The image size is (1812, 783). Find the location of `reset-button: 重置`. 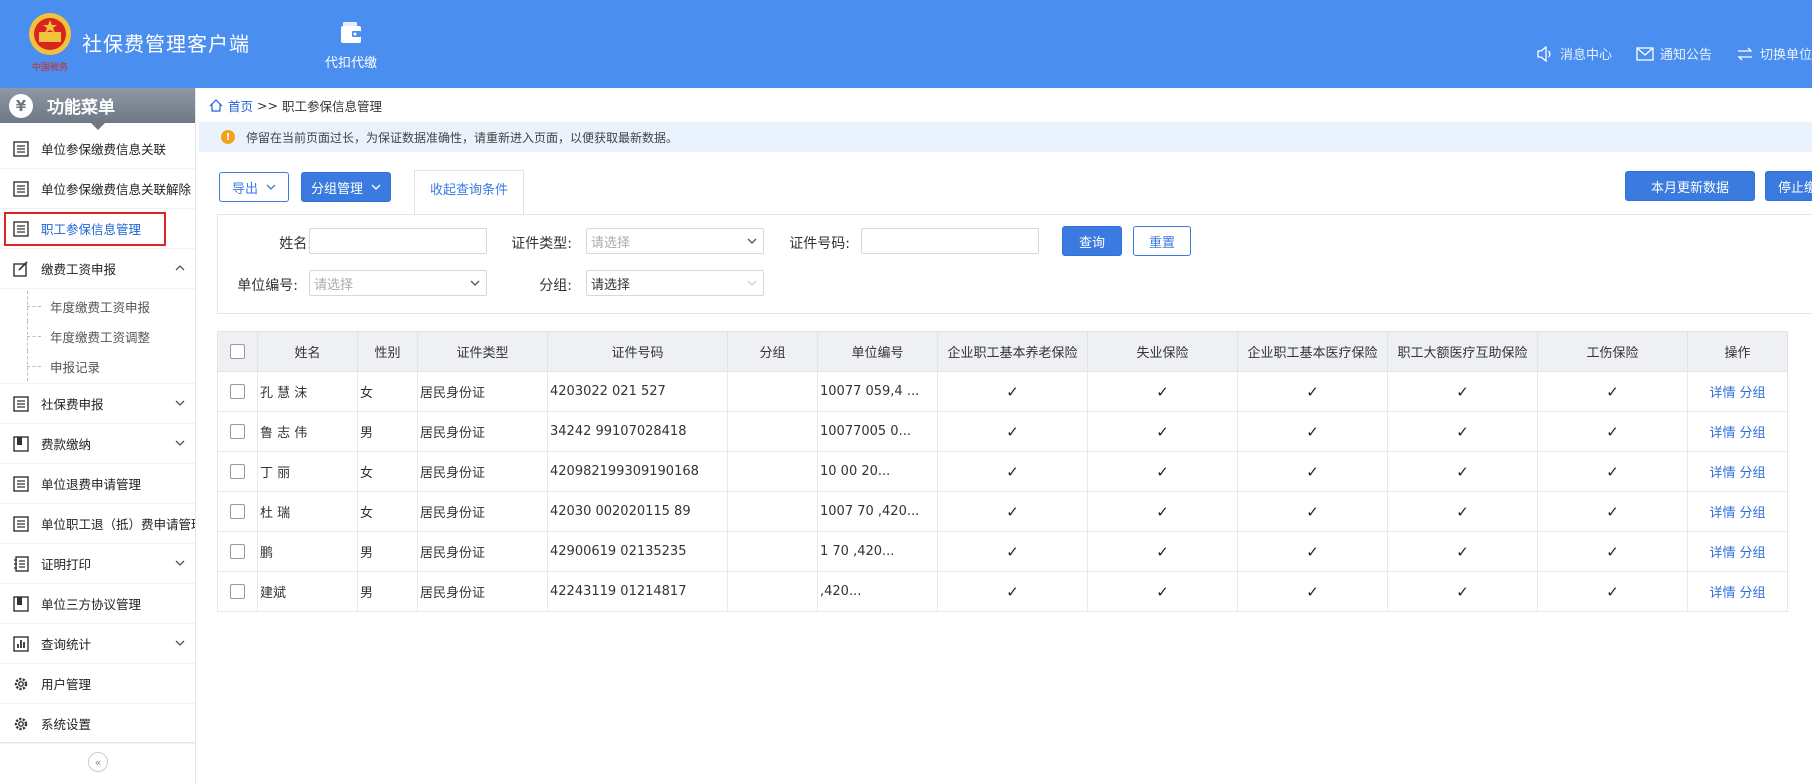

reset-button: 重置 is located at coordinates (1162, 241).